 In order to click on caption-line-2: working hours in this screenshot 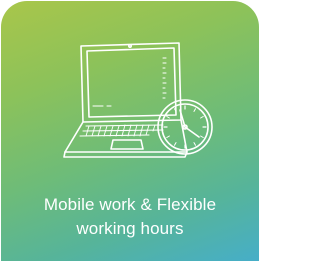, I will do `click(130, 228)`.